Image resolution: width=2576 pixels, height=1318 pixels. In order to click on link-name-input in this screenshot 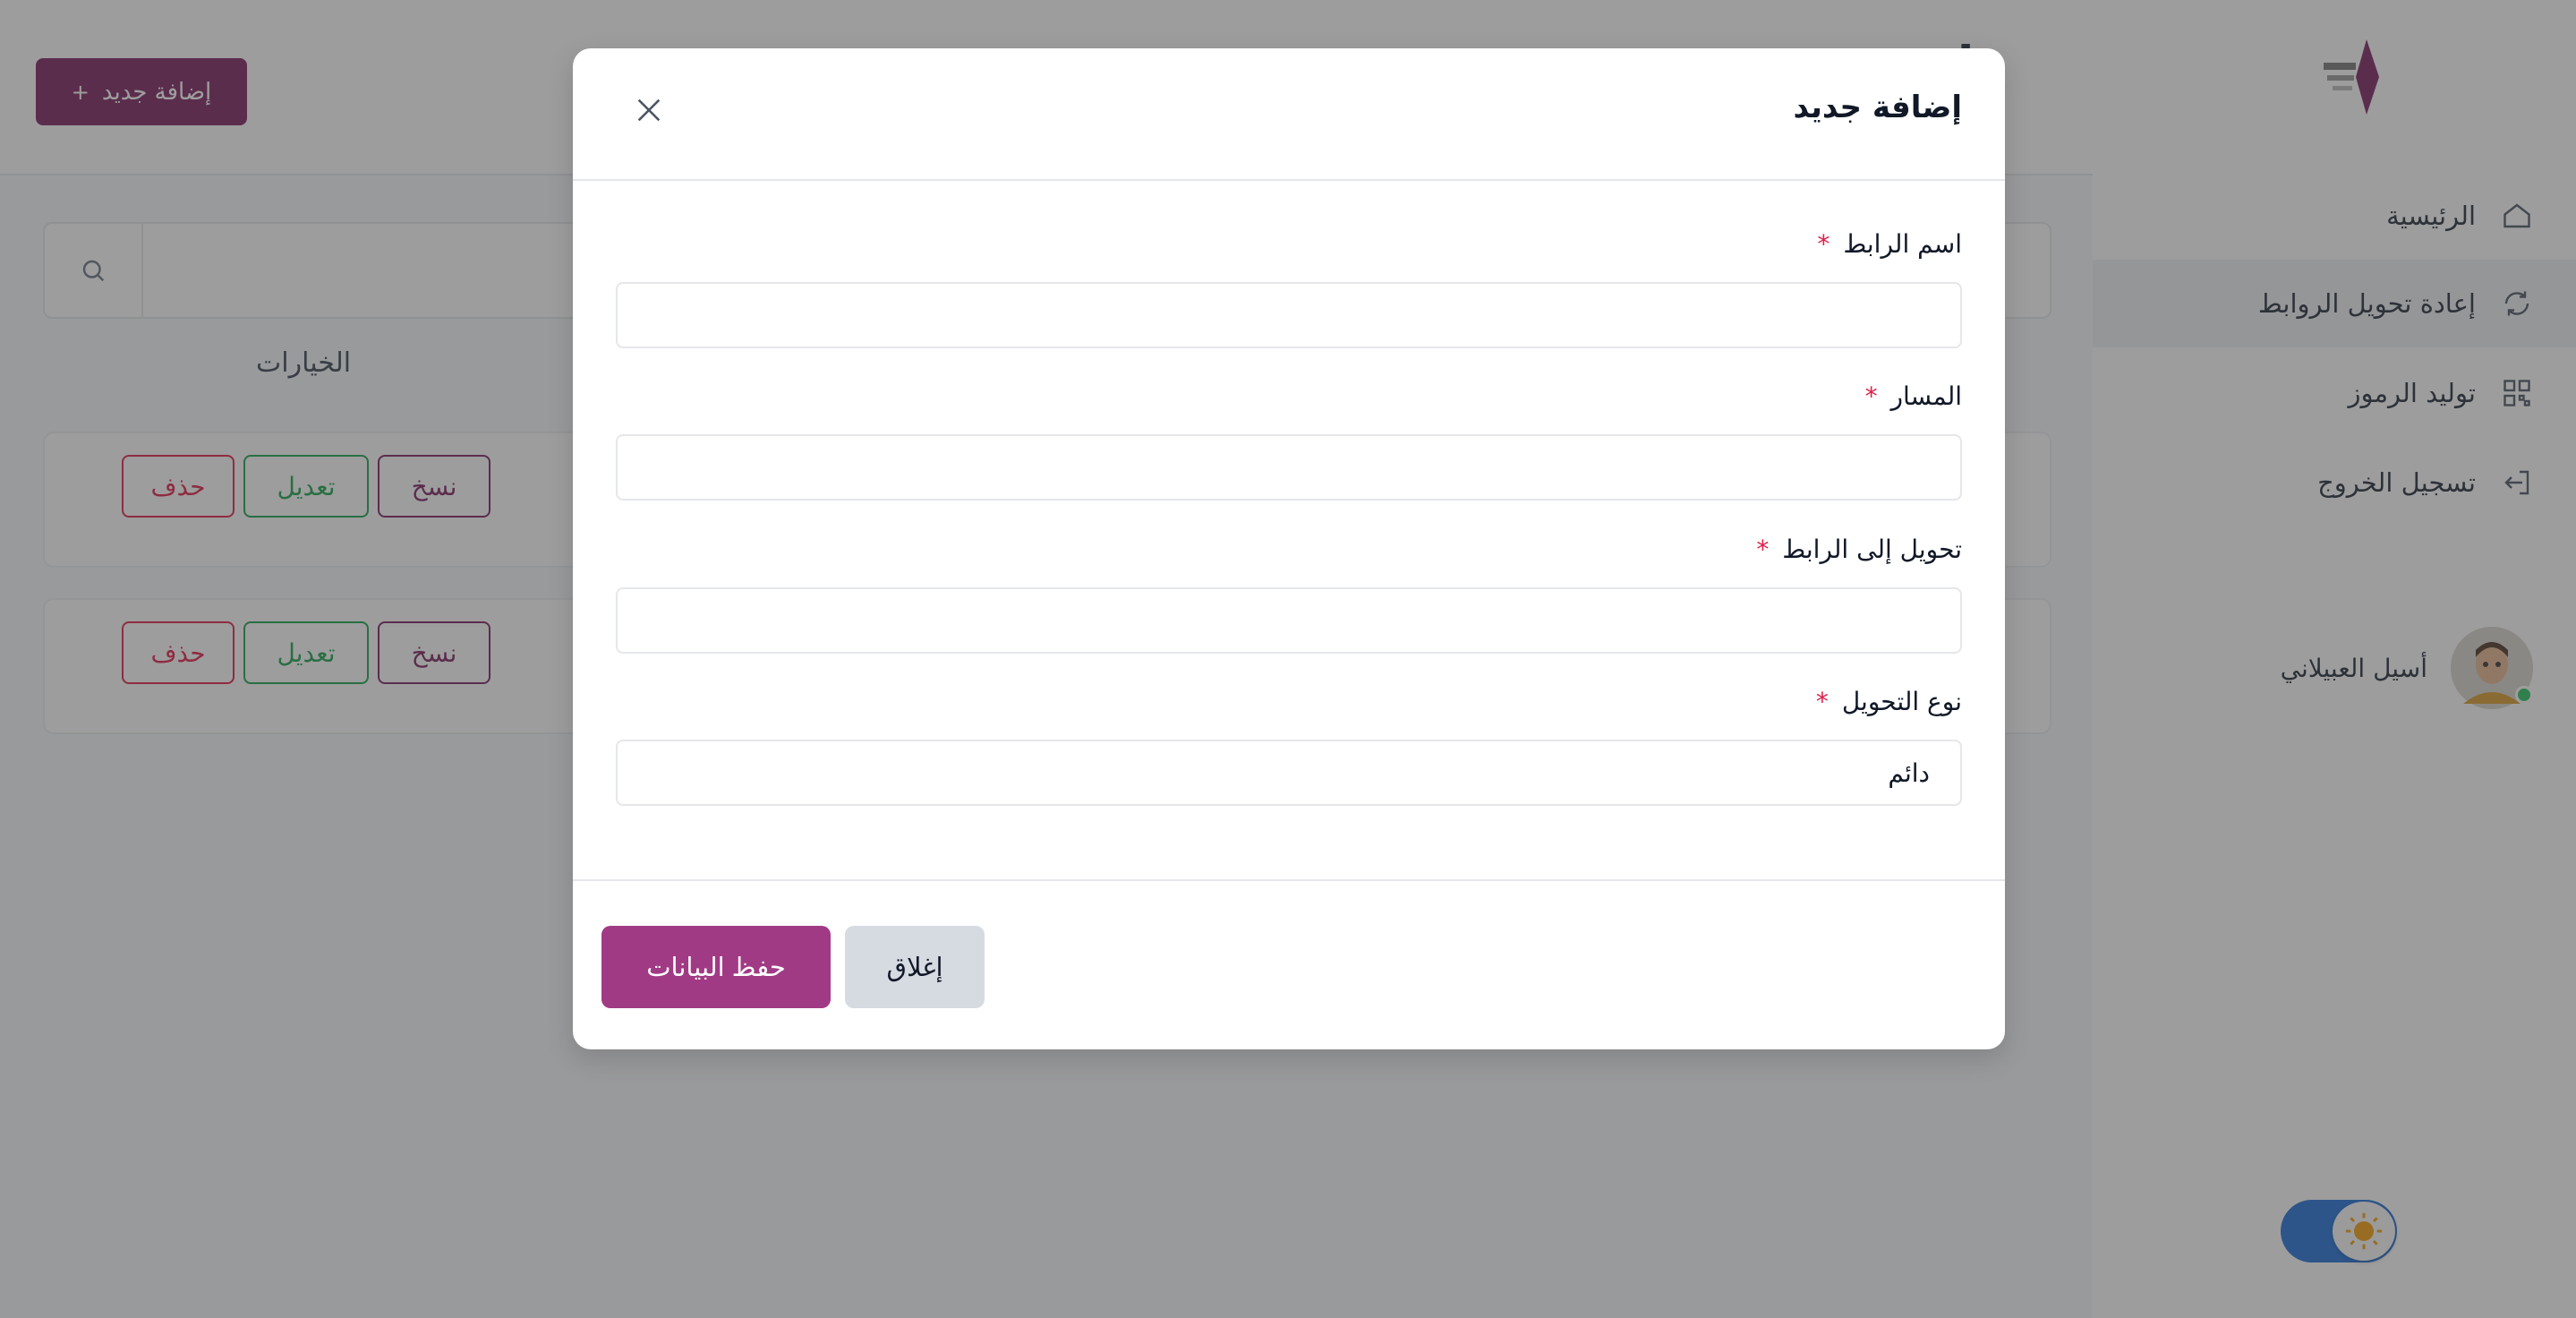, I will do `click(1289, 315)`.